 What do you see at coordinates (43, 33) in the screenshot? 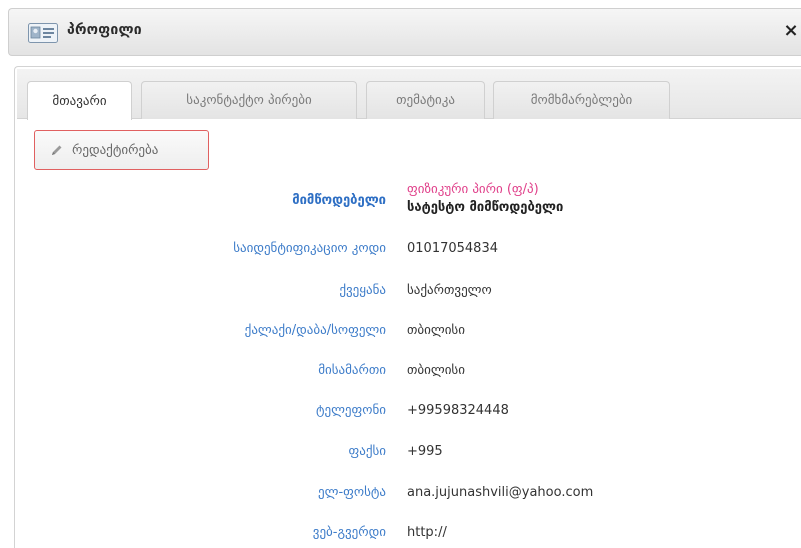
I see `profile-card-icon` at bounding box center [43, 33].